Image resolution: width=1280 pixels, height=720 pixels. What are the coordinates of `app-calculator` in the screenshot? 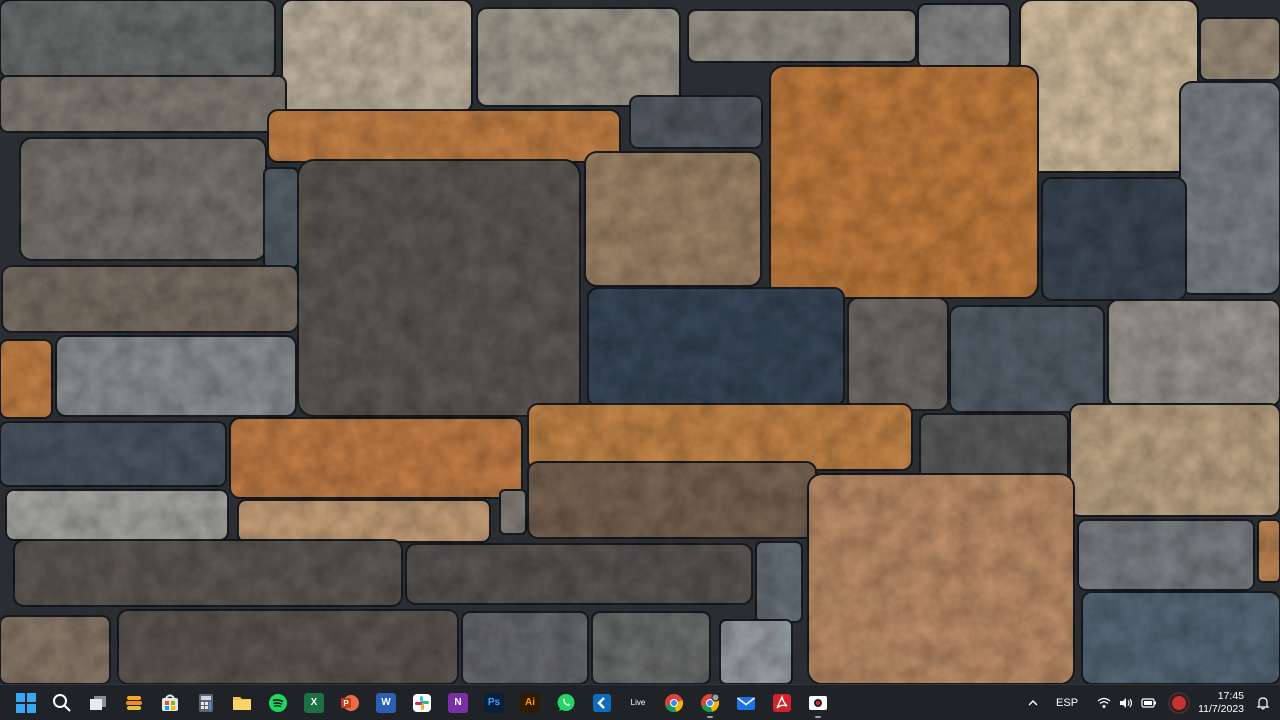 It's located at (206, 703).